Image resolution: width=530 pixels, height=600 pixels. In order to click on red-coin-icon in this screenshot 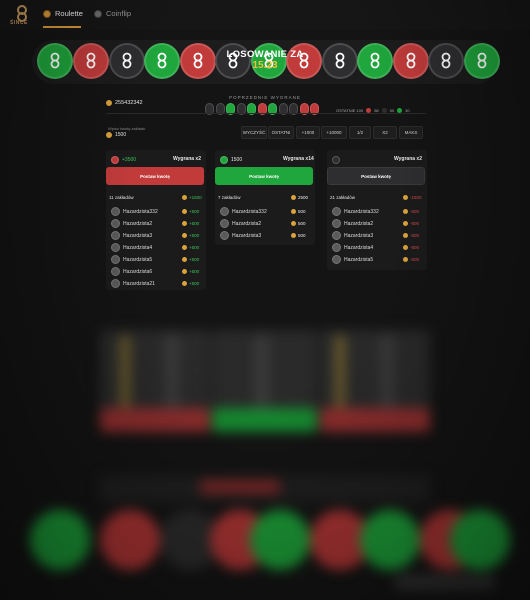, I will do `click(115, 160)`.